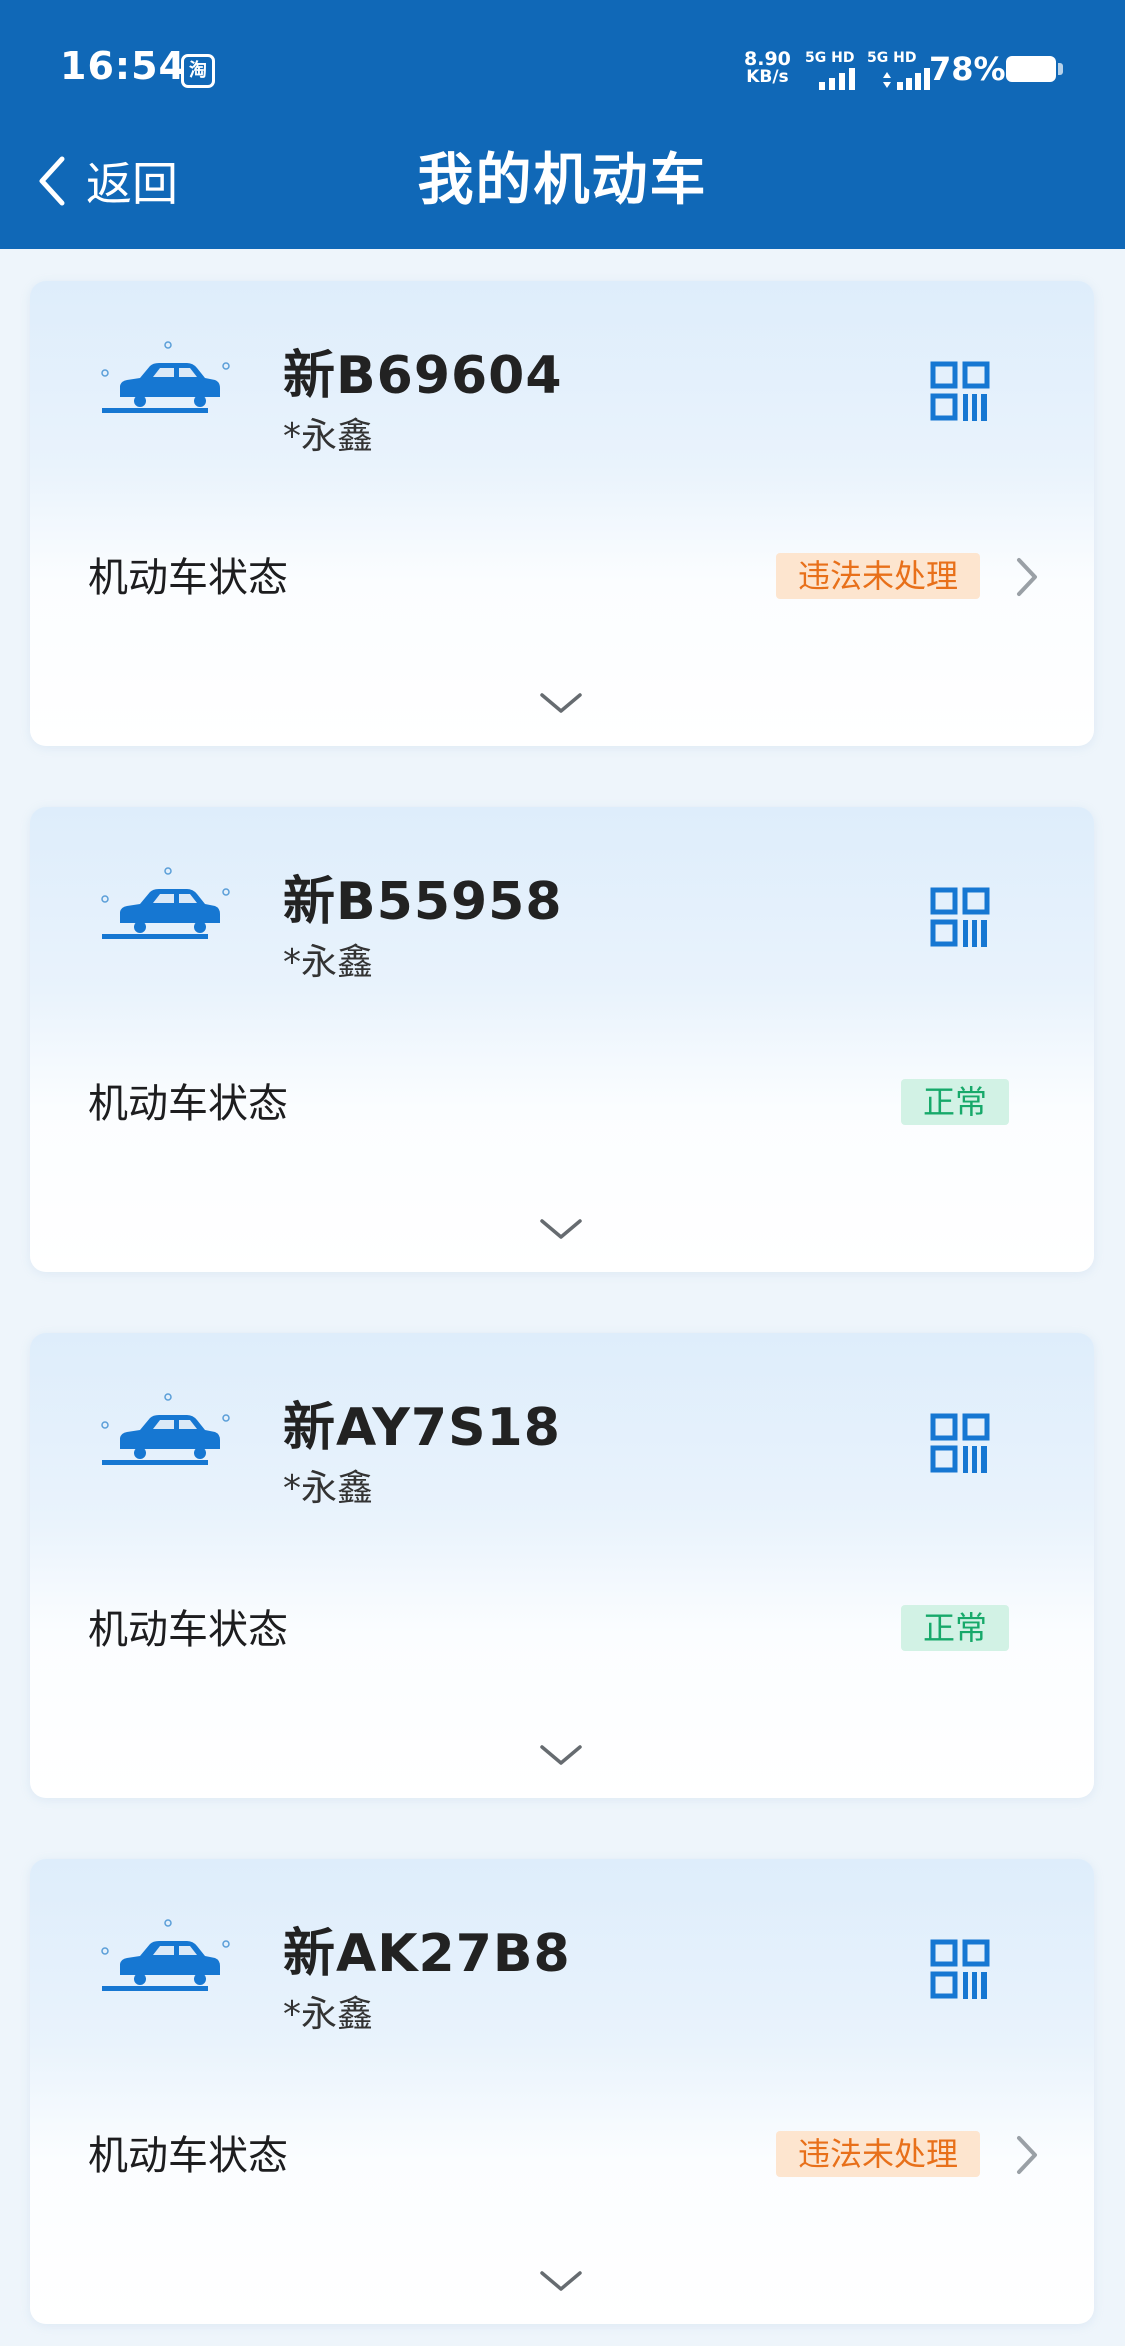 This screenshot has width=1125, height=2346. I want to click on taobao-notification-icon: 淘, so click(198, 71).